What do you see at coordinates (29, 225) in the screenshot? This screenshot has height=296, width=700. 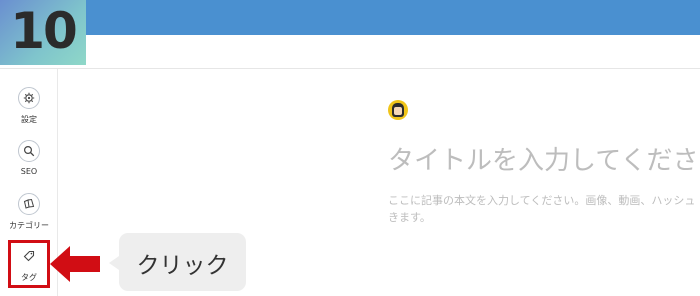 I see `sidebar-item-label: カテゴリー` at bounding box center [29, 225].